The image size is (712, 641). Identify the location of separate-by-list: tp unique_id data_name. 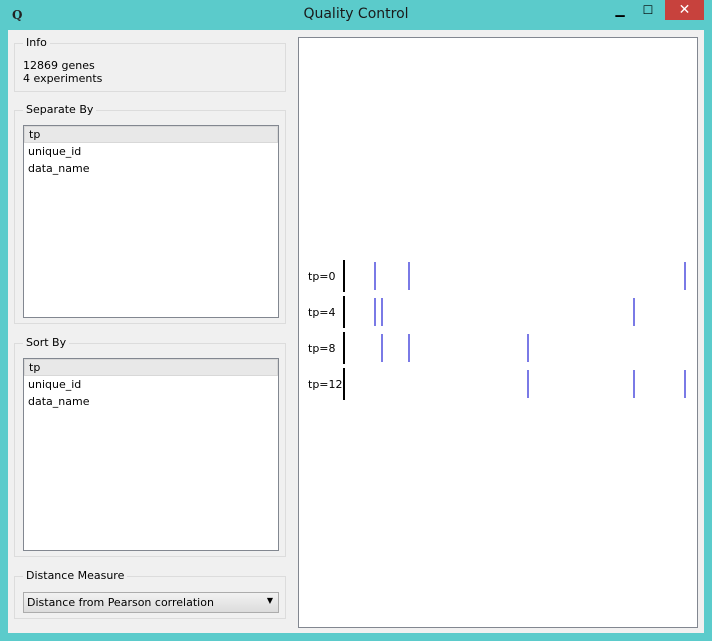
(151, 221).